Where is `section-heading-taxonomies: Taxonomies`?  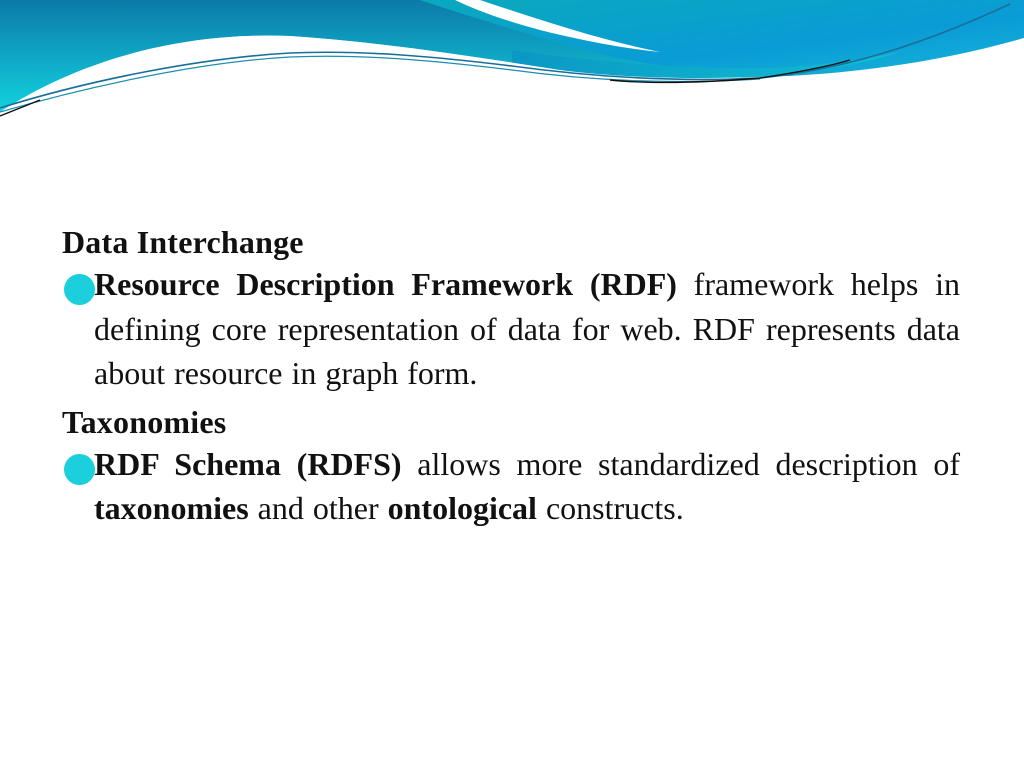
section-heading-taxonomies: Taxonomies is located at coordinates (144, 421).